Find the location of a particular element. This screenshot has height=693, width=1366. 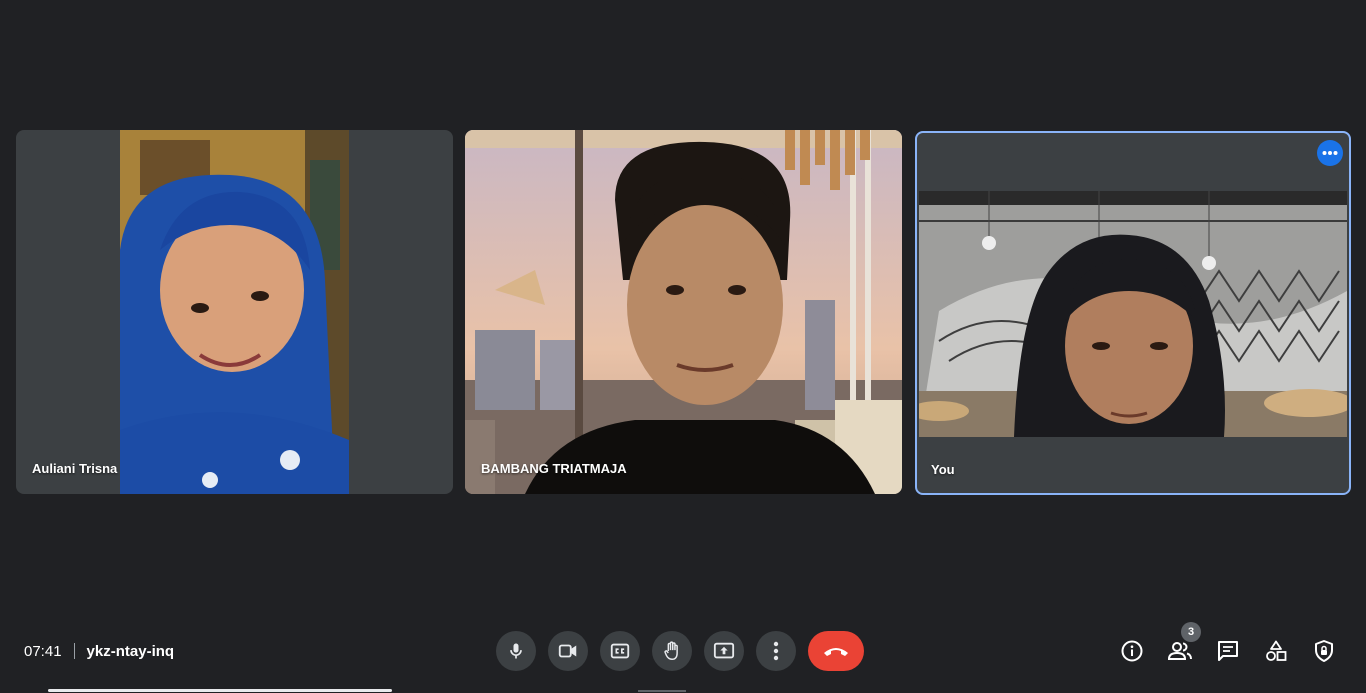

mic-icon is located at coordinates (516, 651).